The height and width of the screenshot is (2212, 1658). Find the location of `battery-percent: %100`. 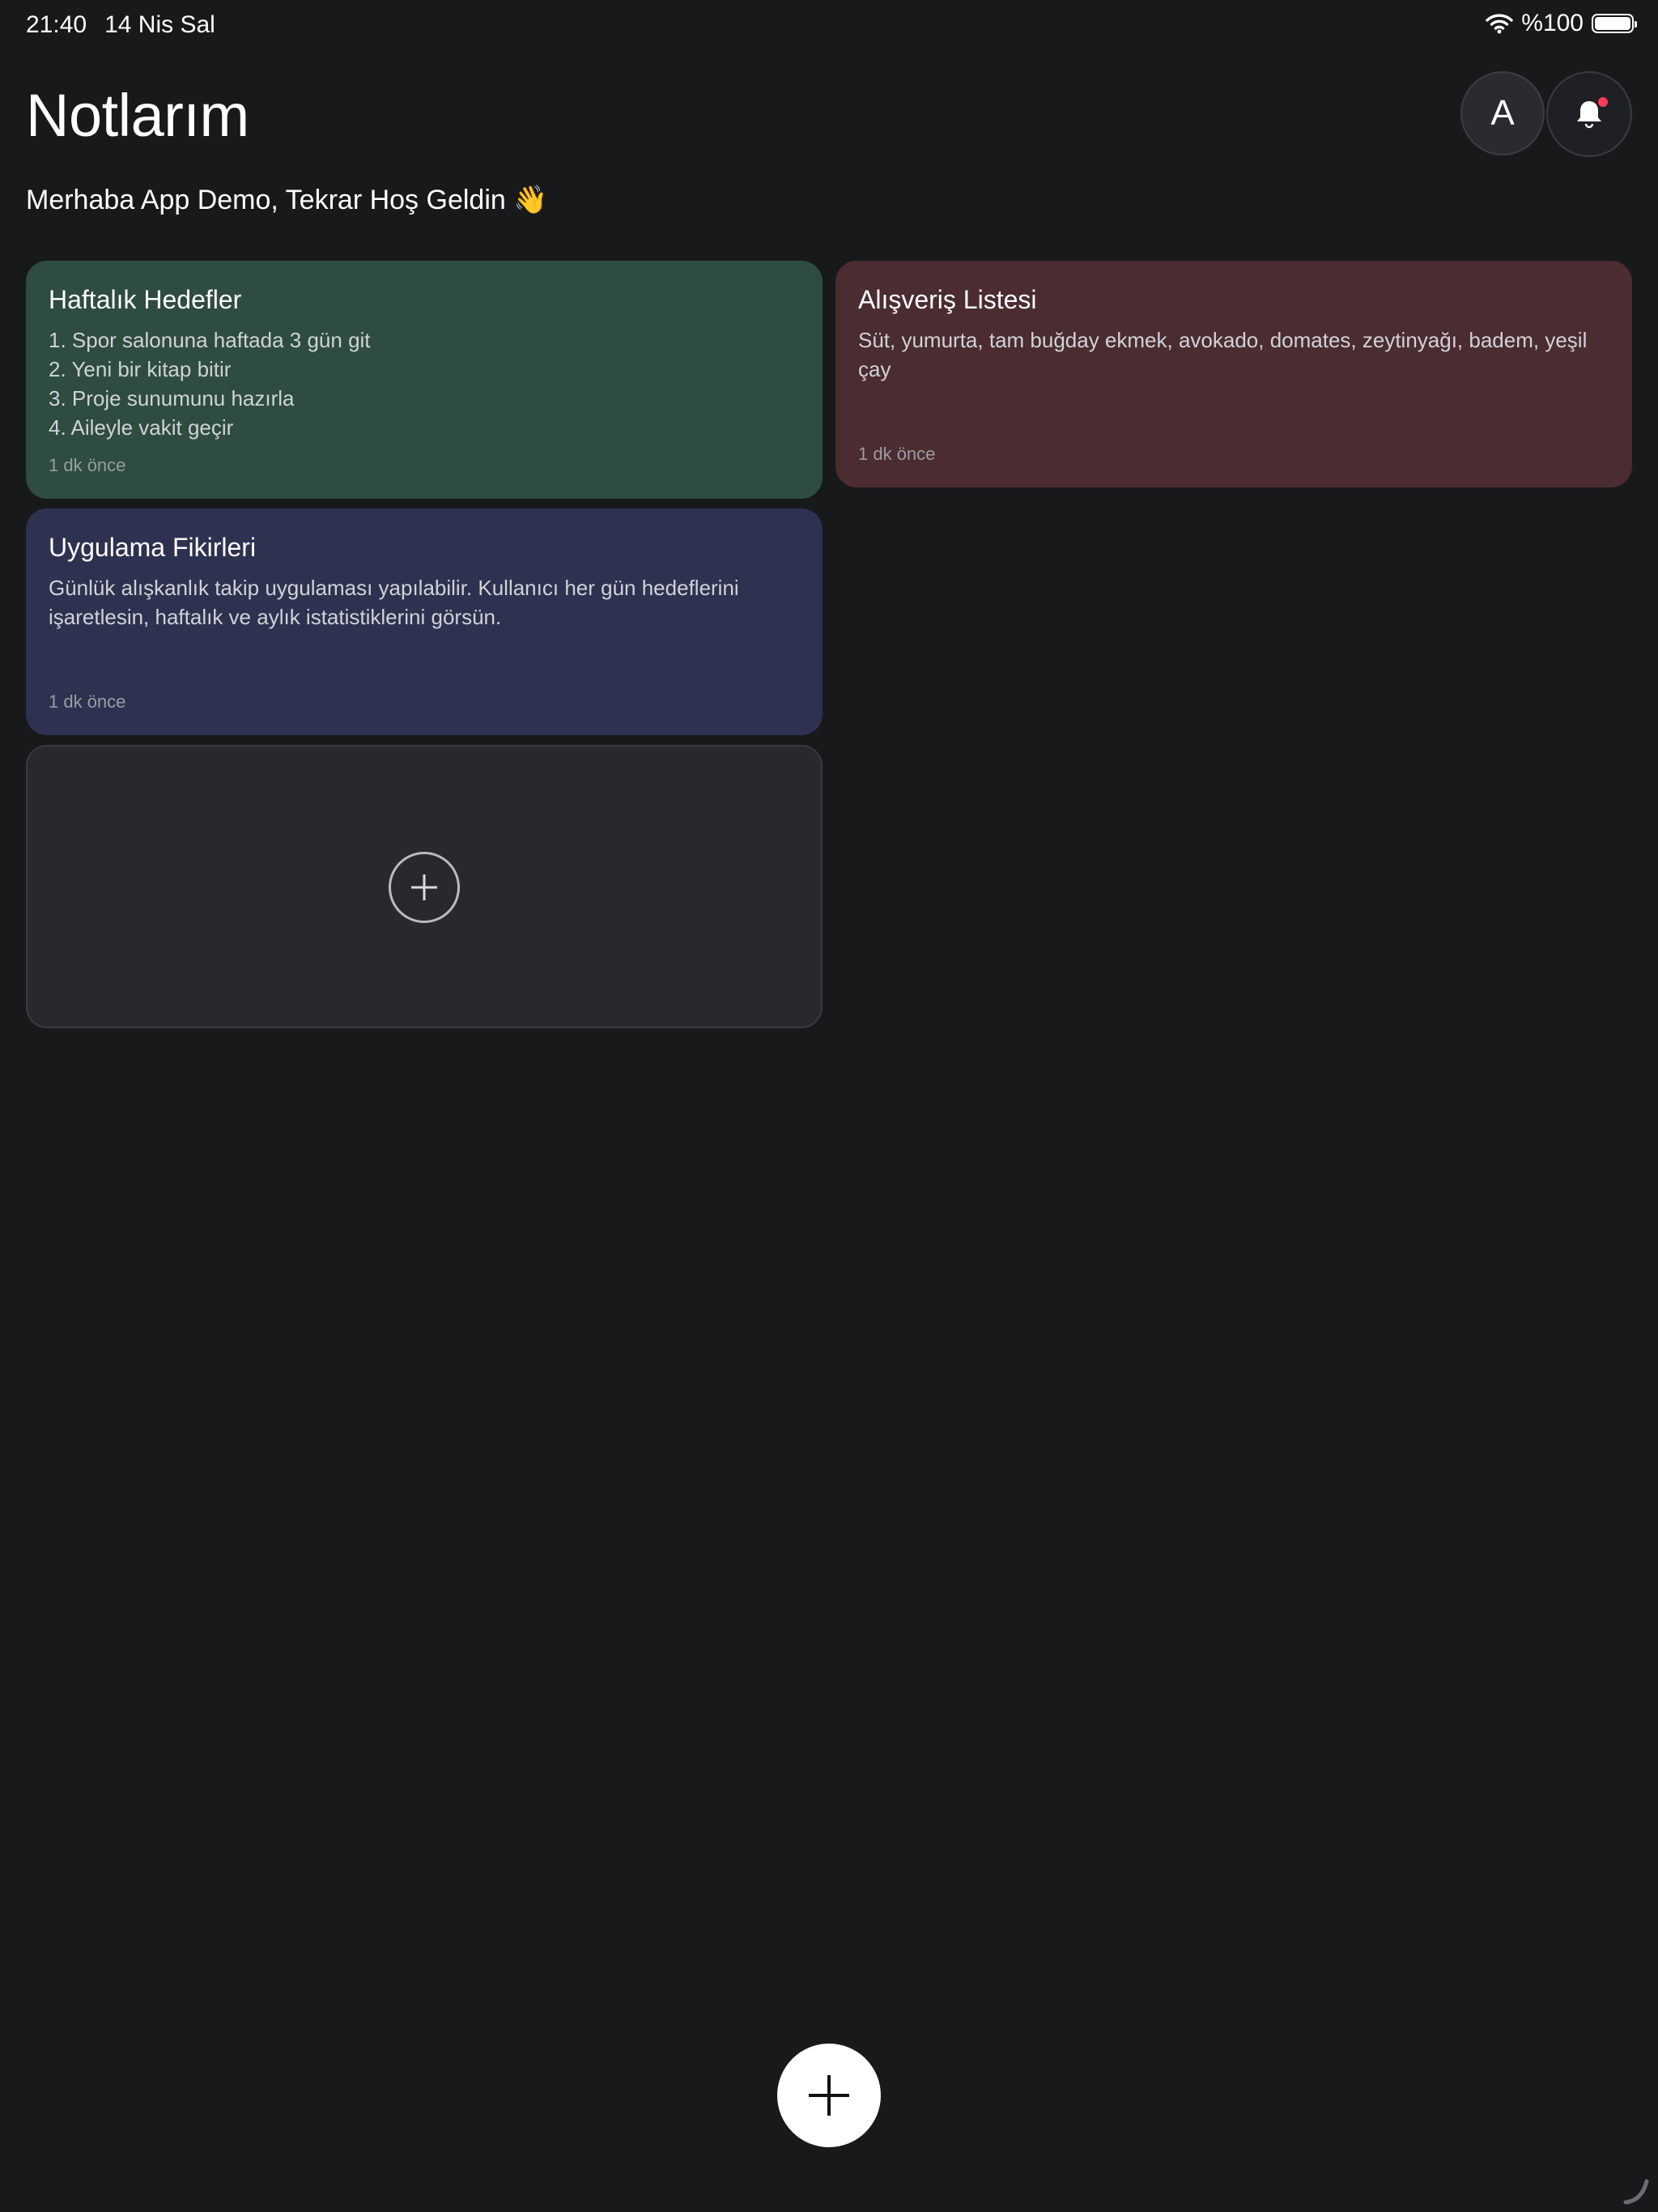

battery-percent: %100 is located at coordinates (1552, 23).